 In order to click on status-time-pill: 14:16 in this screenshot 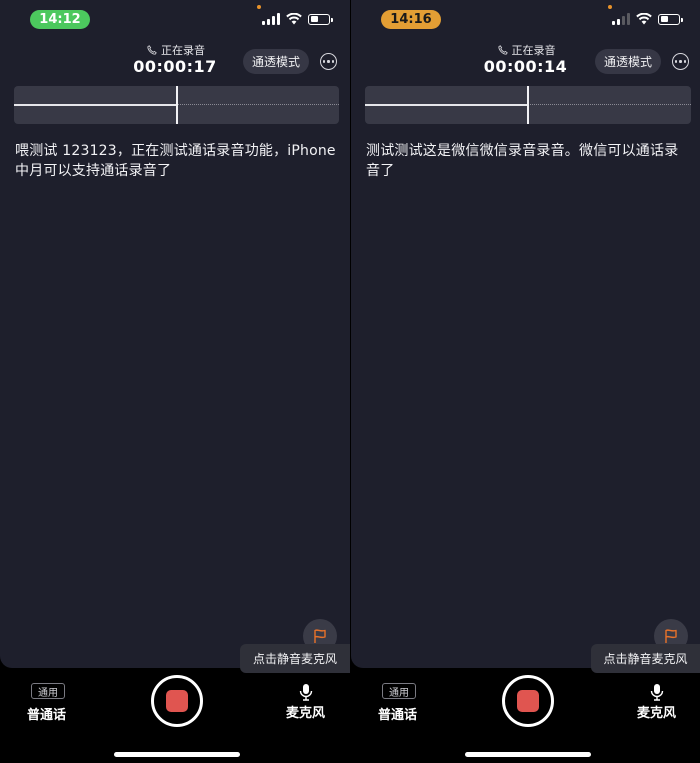, I will do `click(411, 19)`.